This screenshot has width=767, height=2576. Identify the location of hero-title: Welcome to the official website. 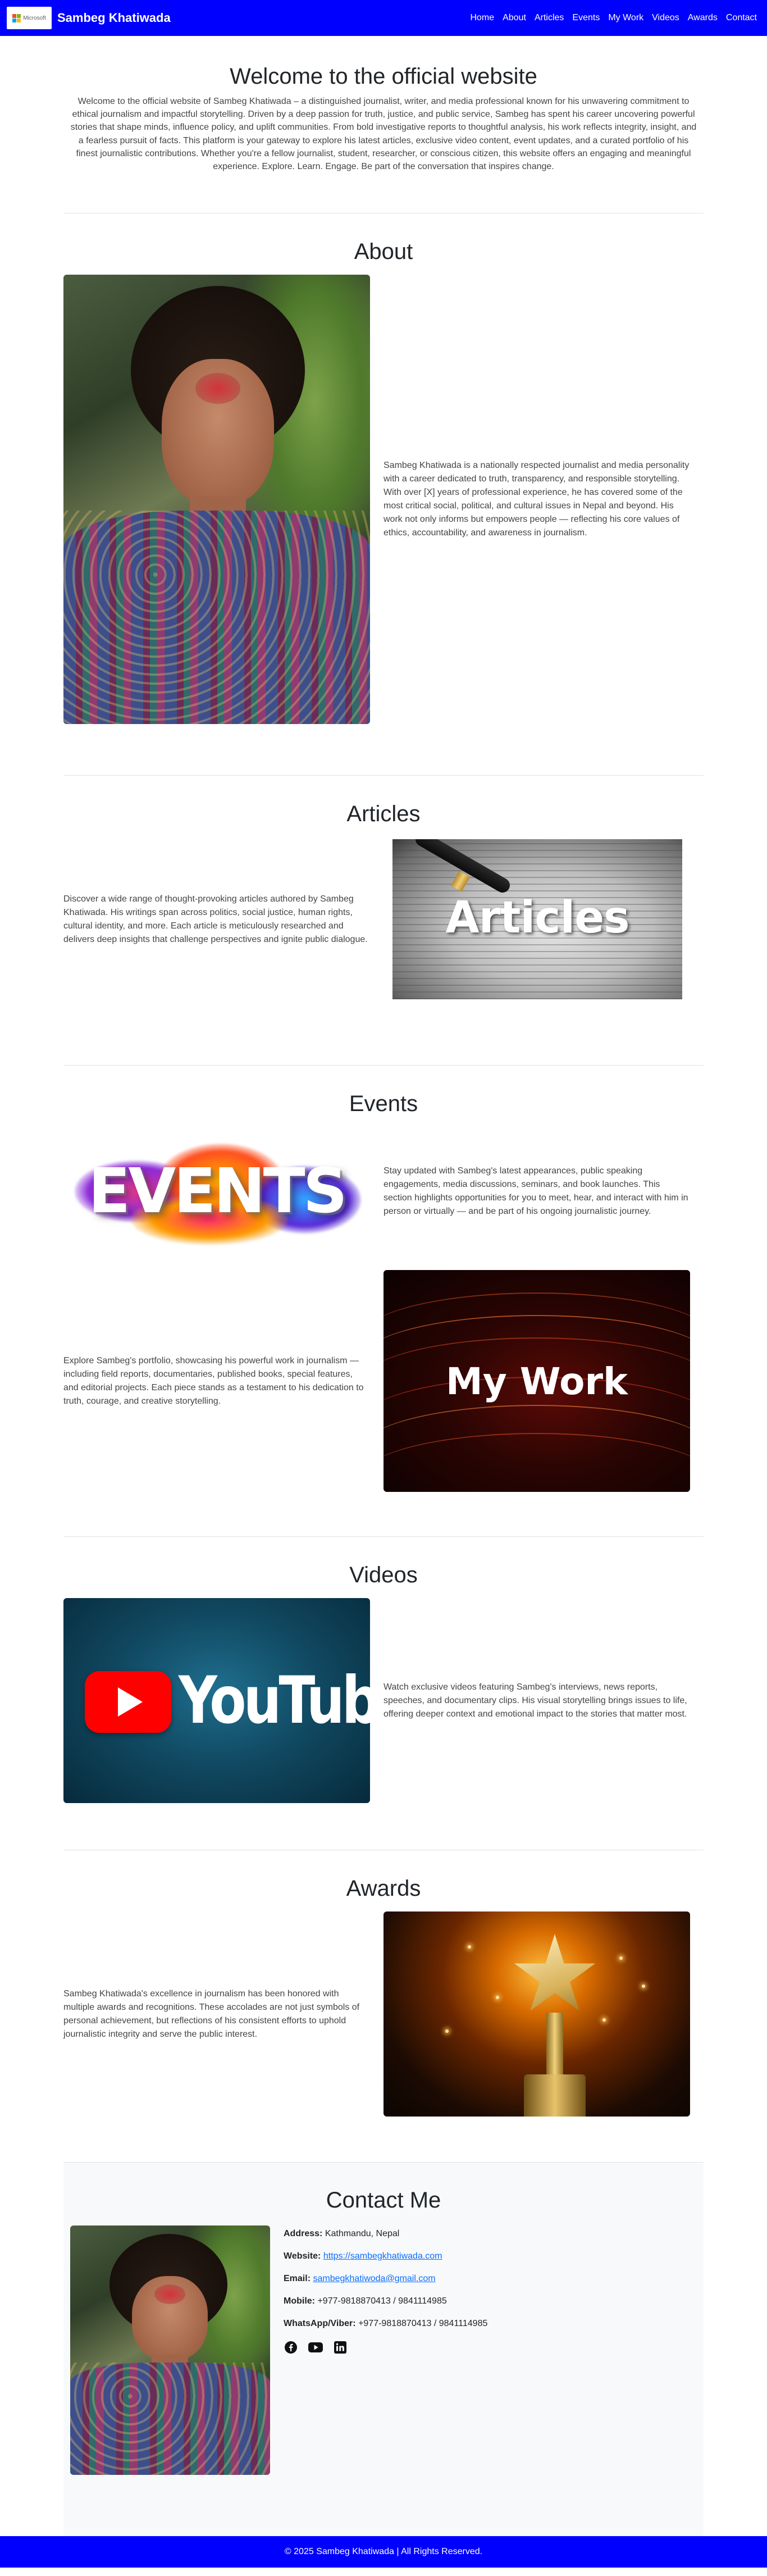
(383, 76).